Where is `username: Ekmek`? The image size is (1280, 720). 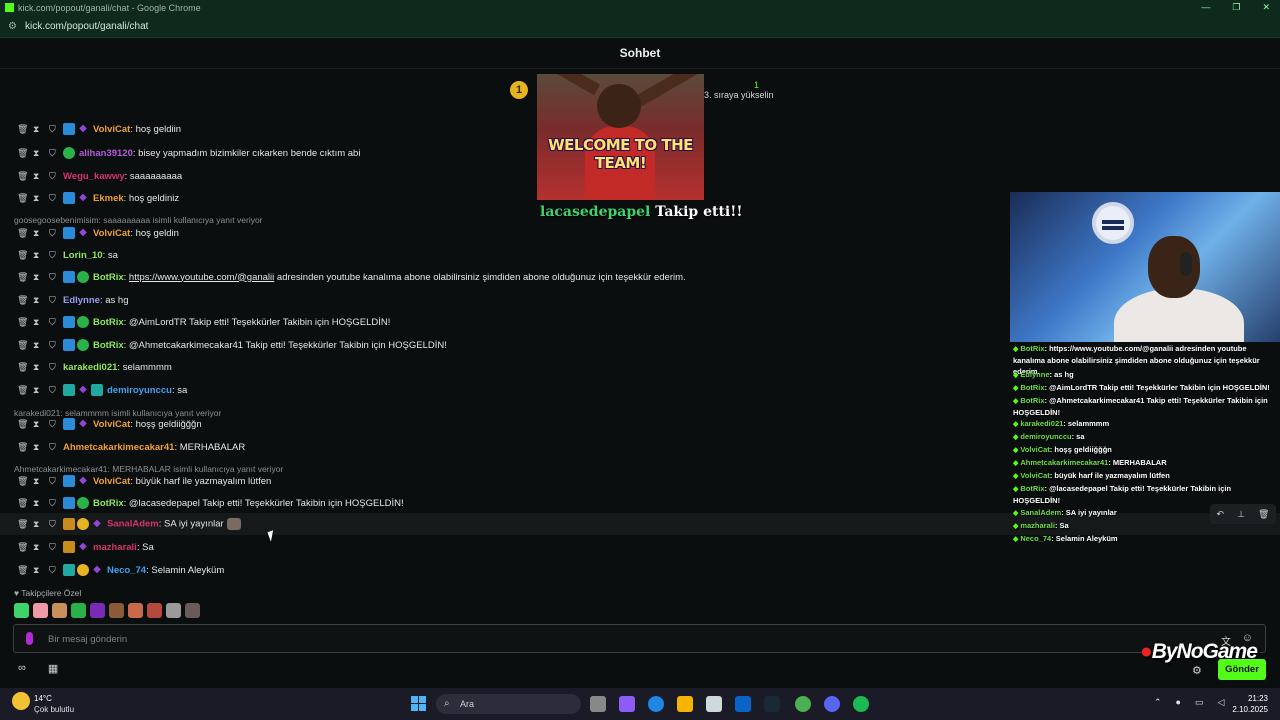
username: Ekmek is located at coordinates (108, 198).